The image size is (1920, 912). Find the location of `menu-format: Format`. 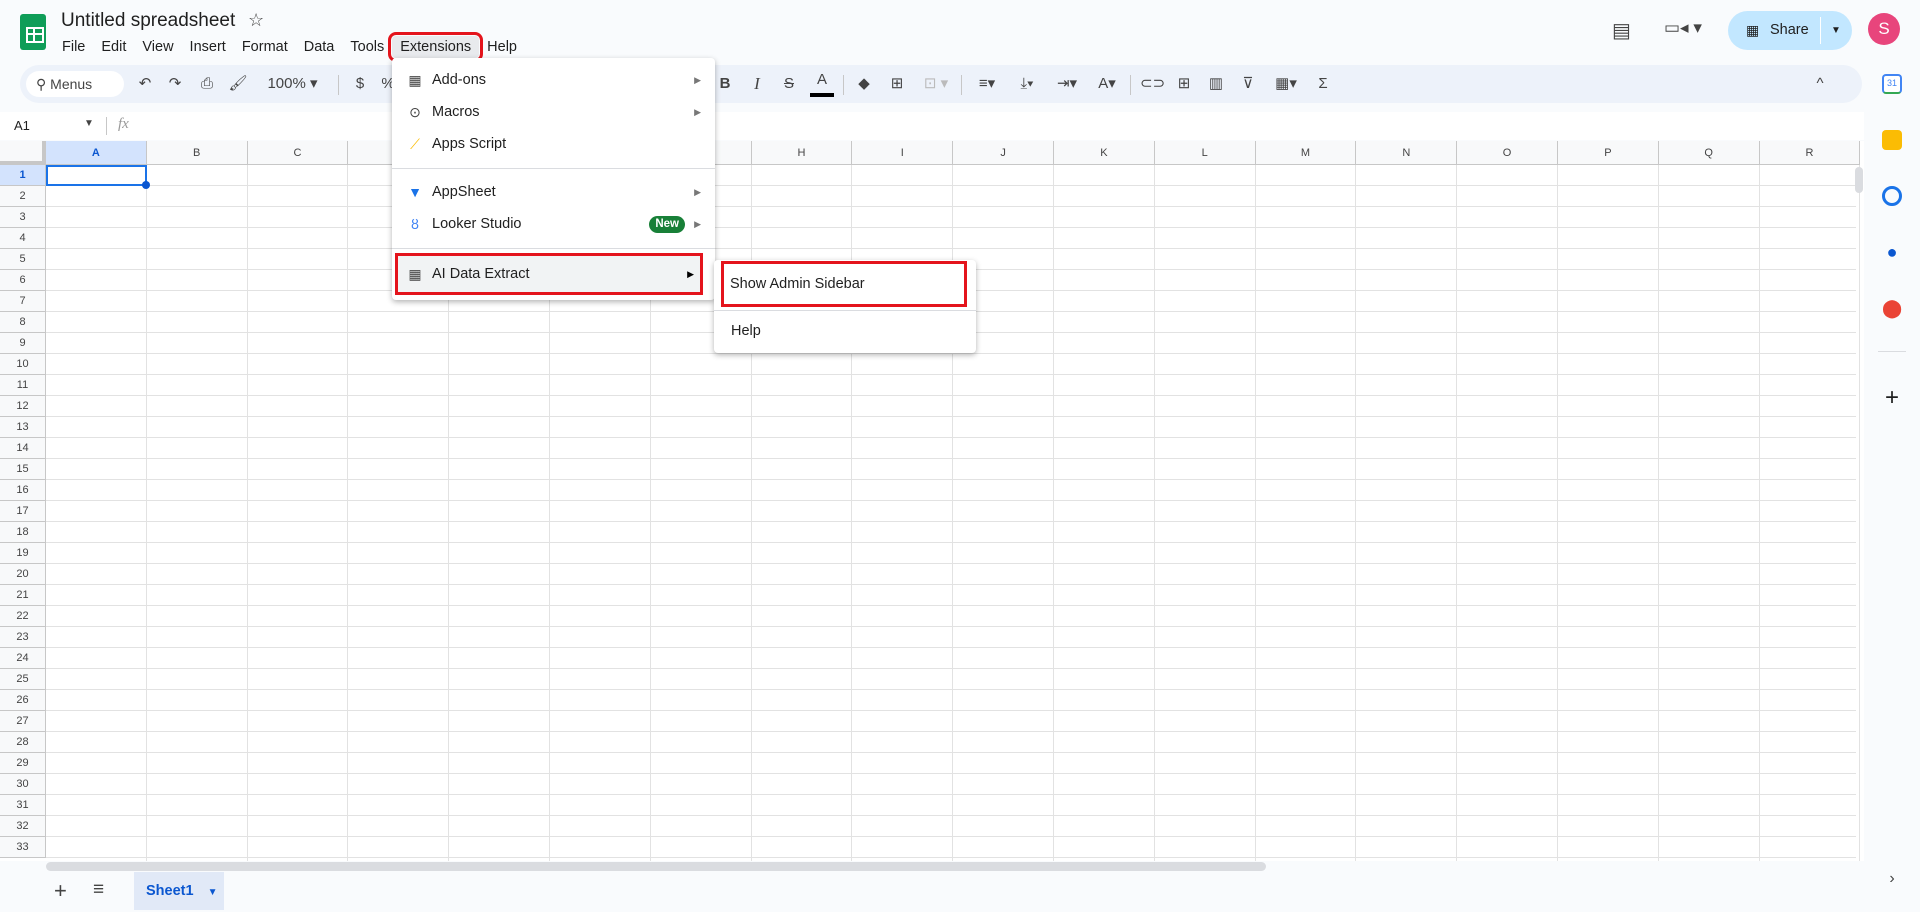

menu-format: Format is located at coordinates (265, 47).